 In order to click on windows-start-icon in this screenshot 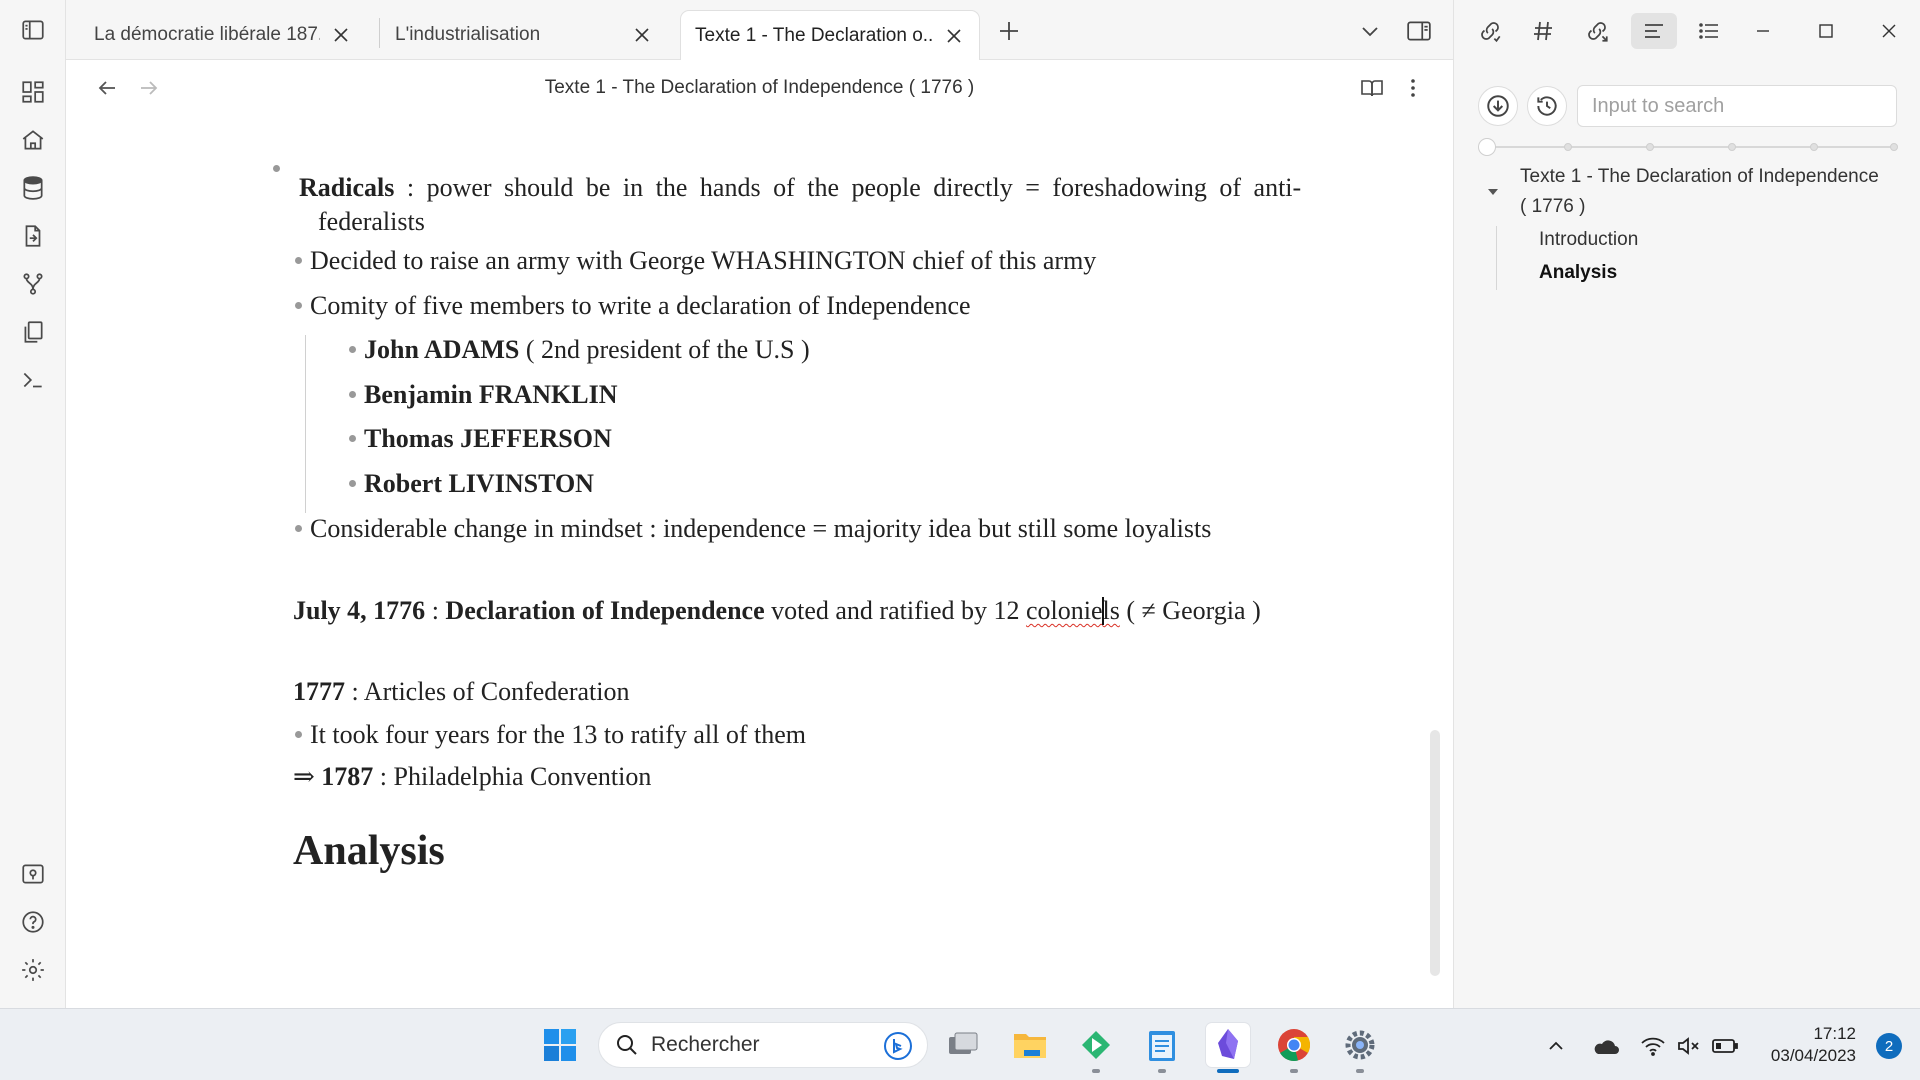, I will do `click(560, 1045)`.